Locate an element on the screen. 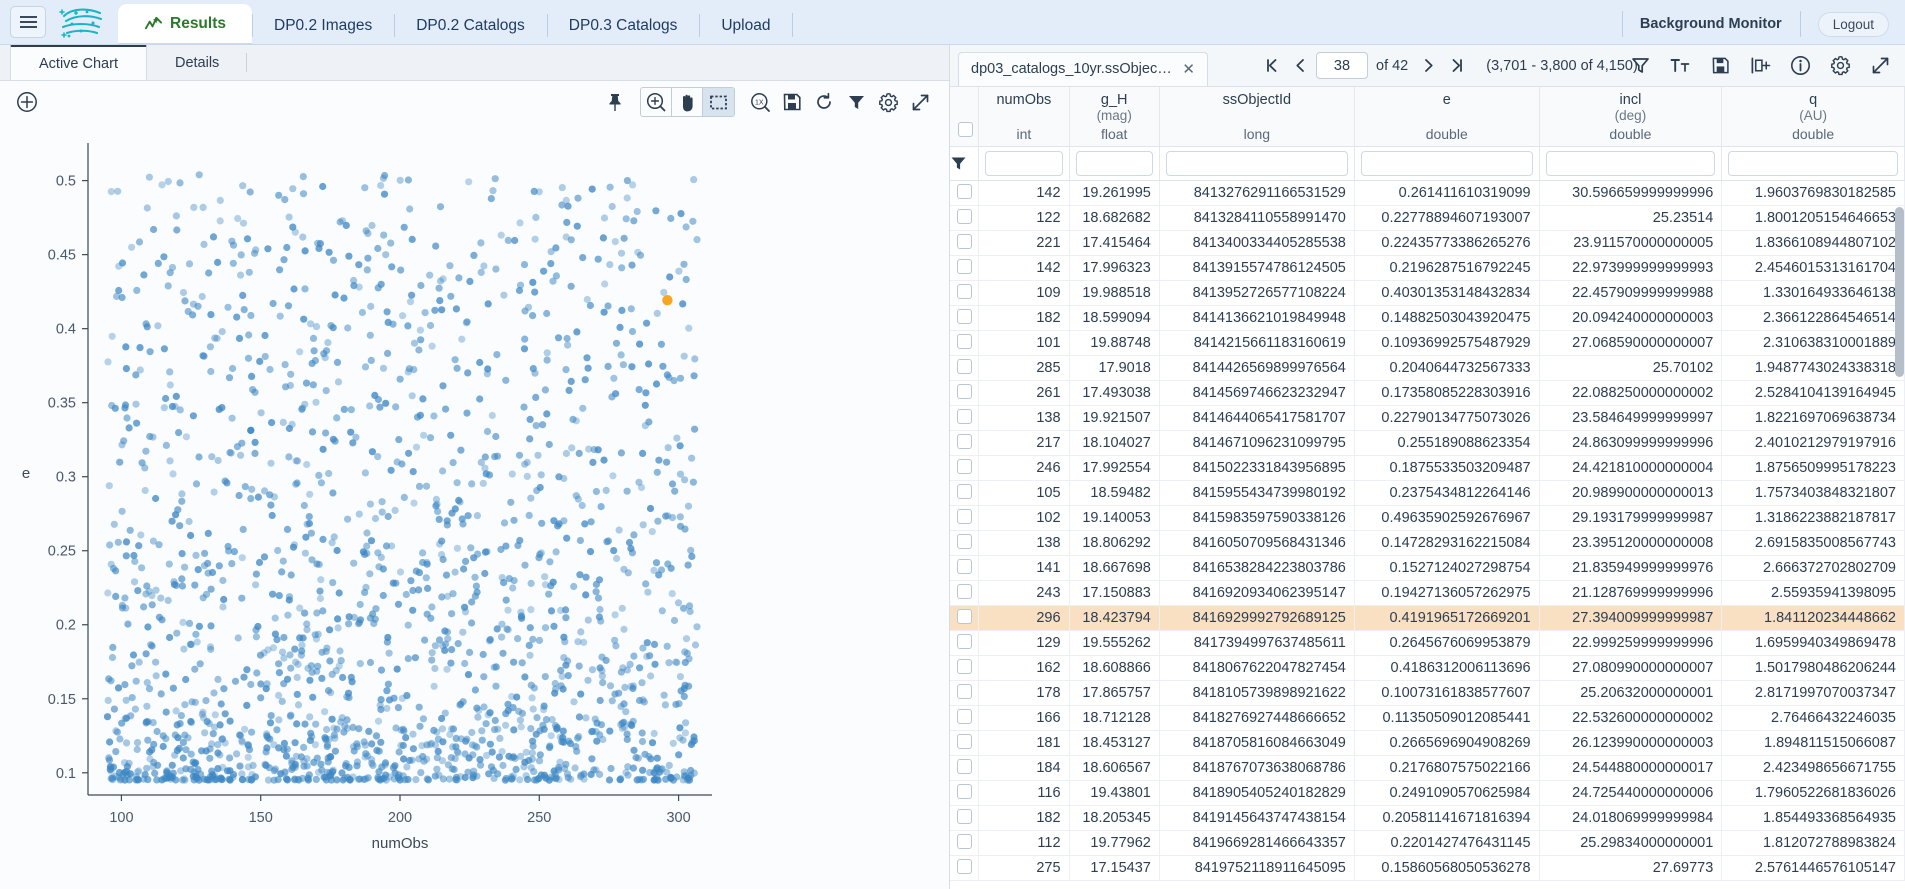 The height and width of the screenshot is (889, 1905). filter-input-q is located at coordinates (1813, 163).